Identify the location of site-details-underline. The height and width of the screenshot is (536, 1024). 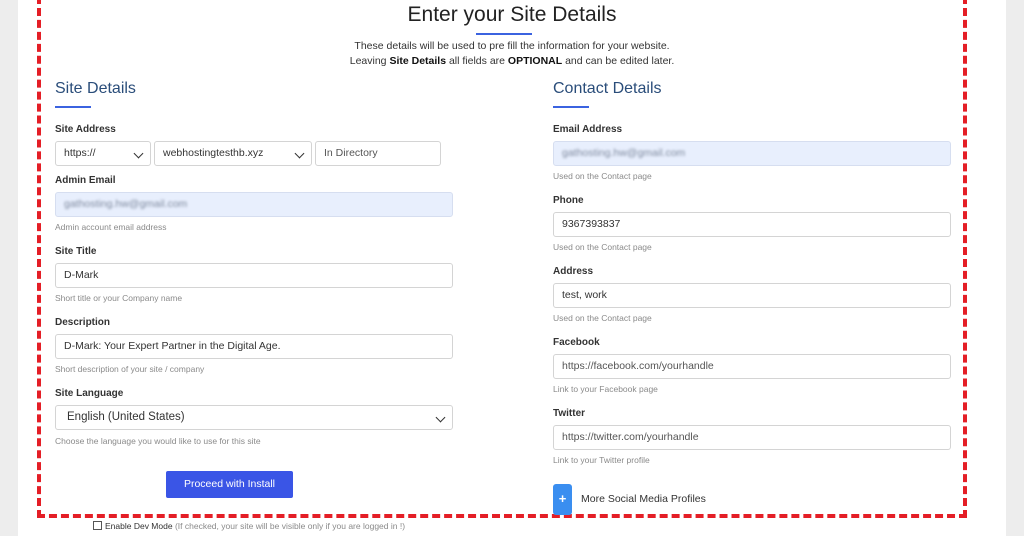
(73, 107).